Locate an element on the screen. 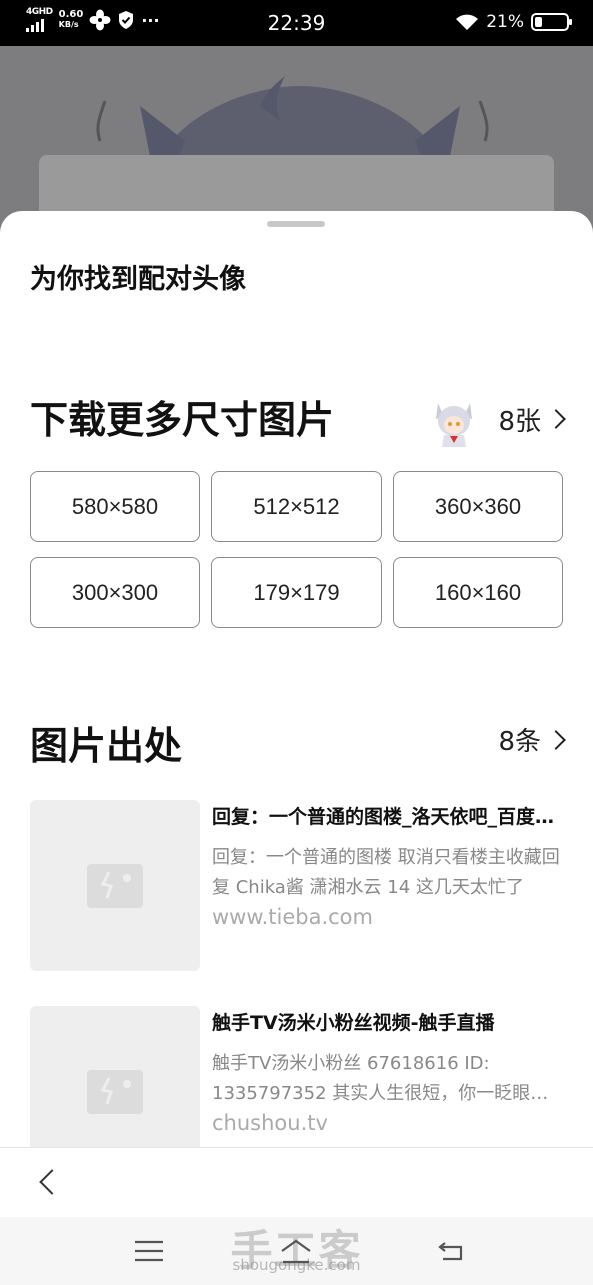 The height and width of the screenshot is (1285, 593). image-placeholder is located at coordinates (115, 885).